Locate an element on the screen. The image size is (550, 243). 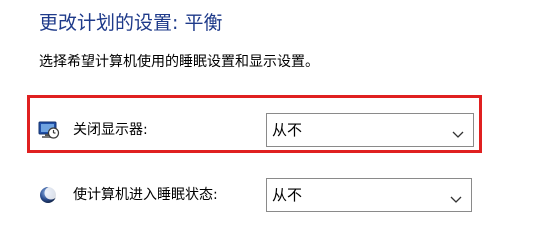
page-subtitle: 选择希望计算机使用的睡眠设置和显示设置。 is located at coordinates (179, 62).